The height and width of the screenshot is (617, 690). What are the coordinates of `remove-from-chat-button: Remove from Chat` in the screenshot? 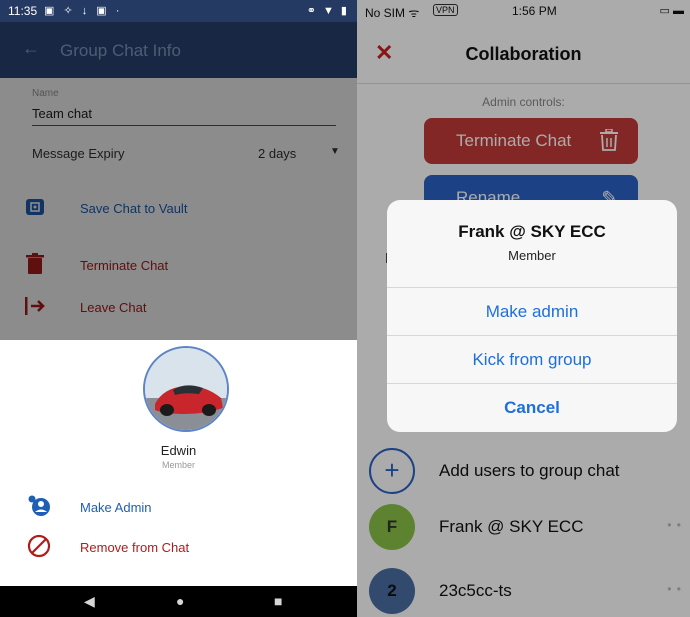 It's located at (186, 548).